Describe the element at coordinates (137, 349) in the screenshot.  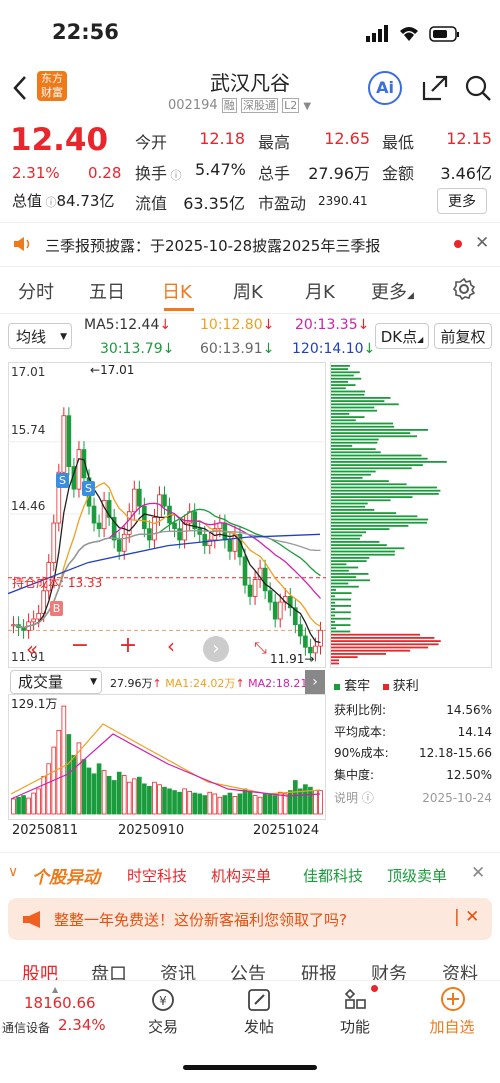
I see `ma30-value: 30:13.79↓` at that location.